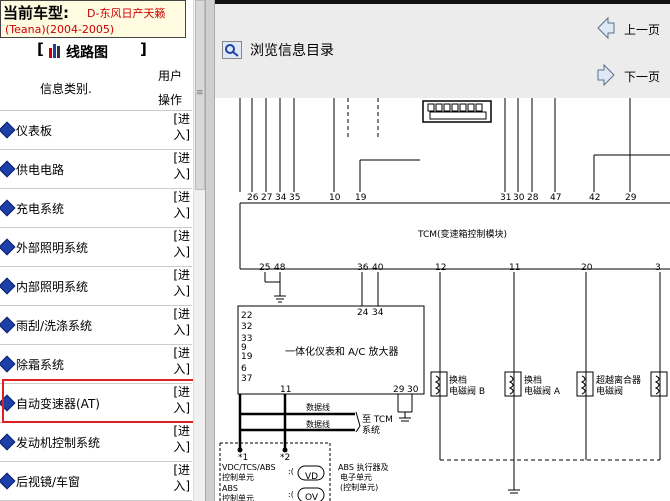 Image resolution: width=670 pixels, height=501 pixels. What do you see at coordinates (48, 481) in the screenshot?
I see `list-item-label: 后视镜/车窗` at bounding box center [48, 481].